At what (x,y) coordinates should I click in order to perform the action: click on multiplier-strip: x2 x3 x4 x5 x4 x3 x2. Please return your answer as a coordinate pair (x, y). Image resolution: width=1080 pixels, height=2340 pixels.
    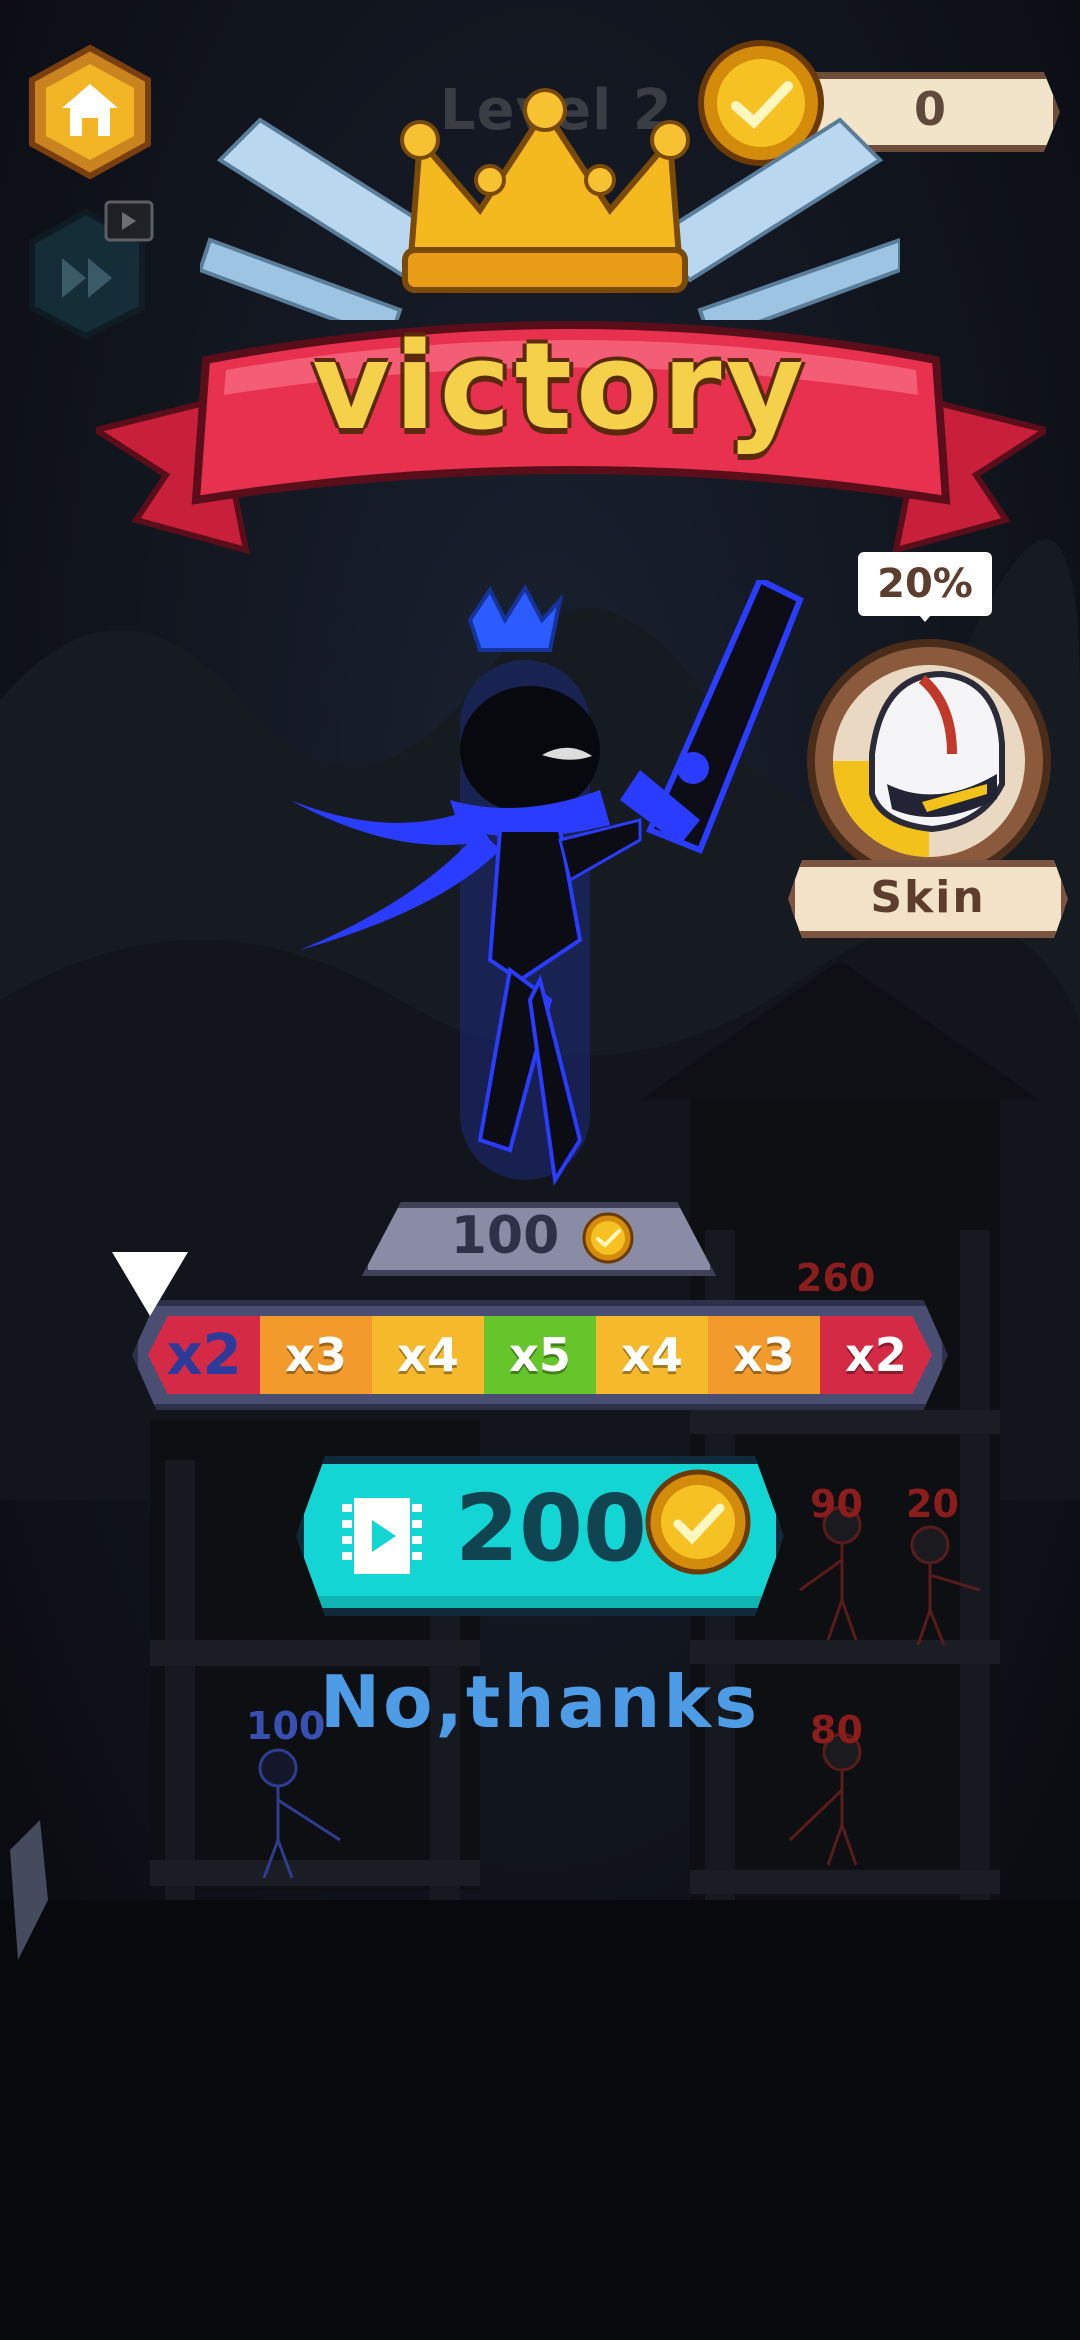
    Looking at the image, I should click on (540, 1355).